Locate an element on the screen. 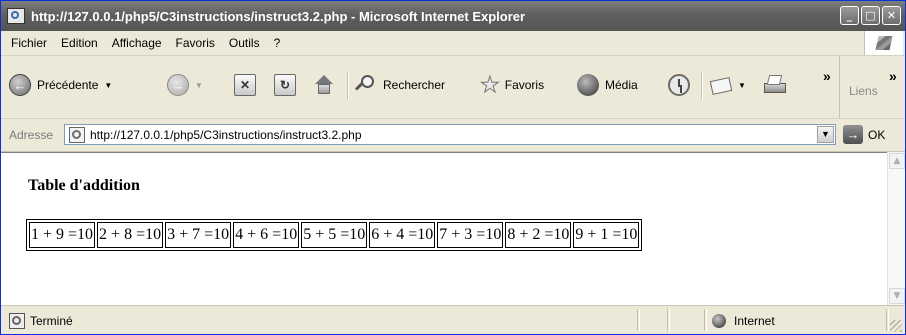 This screenshot has width=906, height=335. media-button: Média is located at coordinates (607, 85).